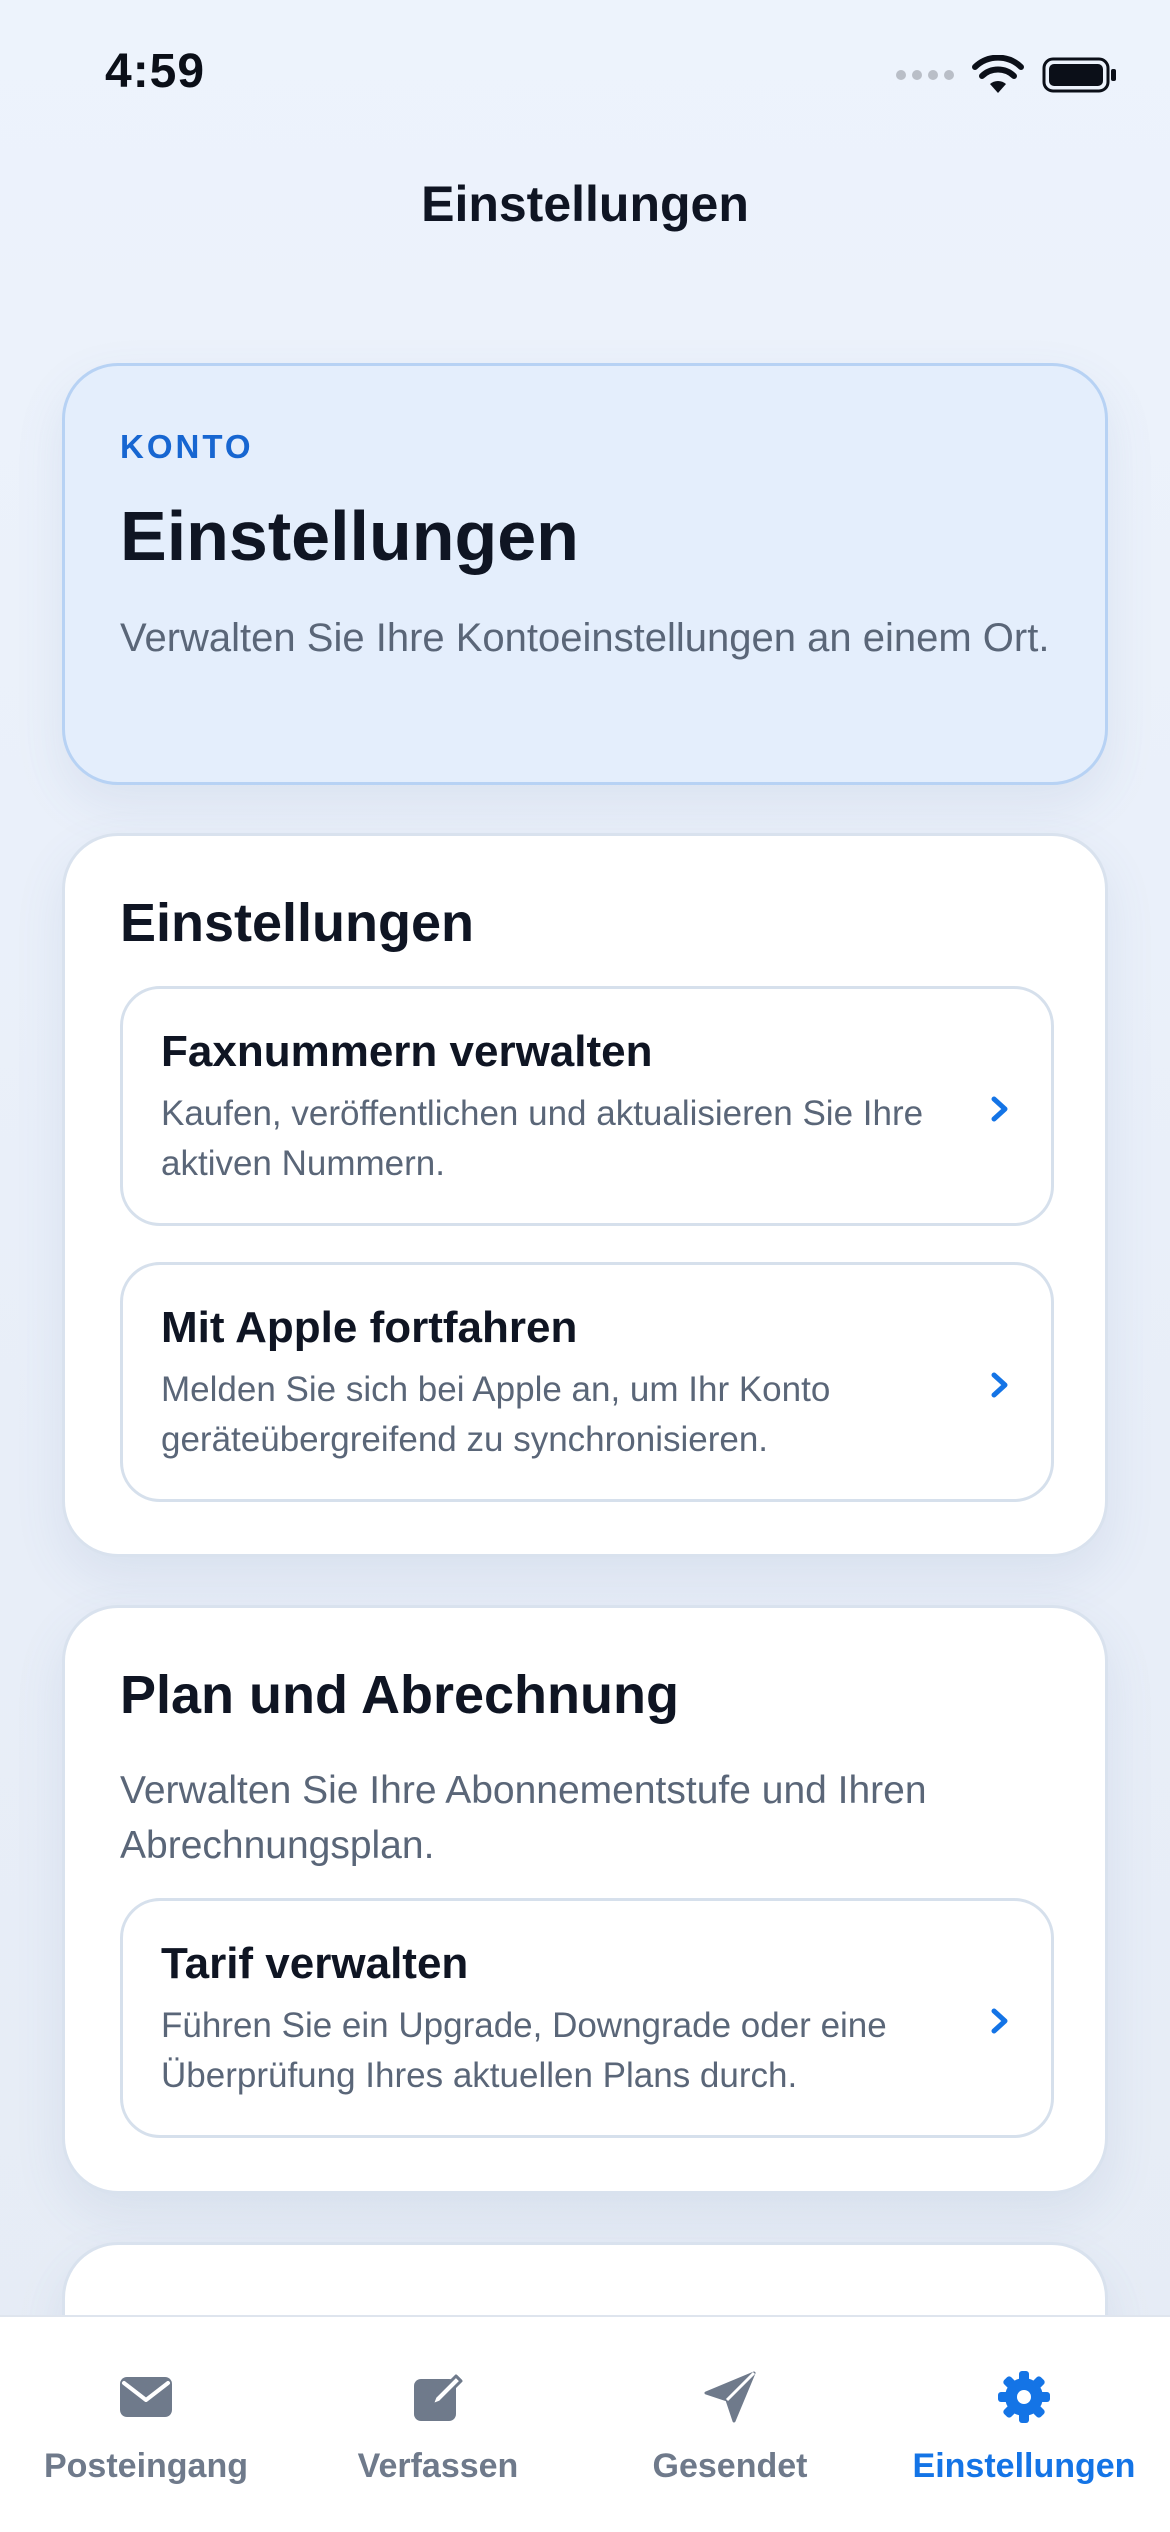 Image resolution: width=1170 pixels, height=2532 pixels. What do you see at coordinates (1024, 2466) in the screenshot?
I see `tab-label: Einstellungen` at bounding box center [1024, 2466].